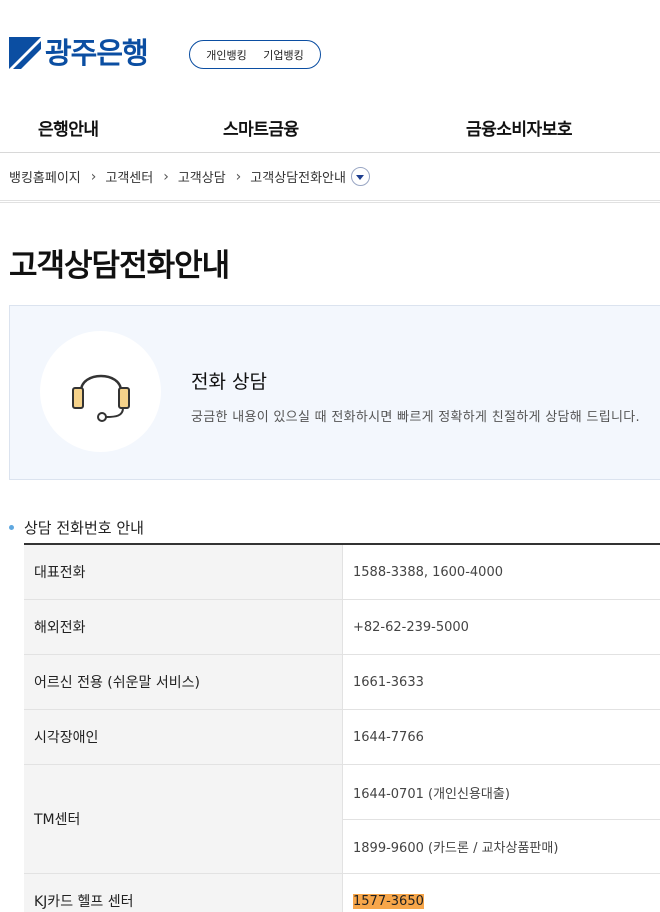  Describe the element at coordinates (261, 127) in the screenshot. I see `gnb-item-smart-finance: 스마트금융` at that location.